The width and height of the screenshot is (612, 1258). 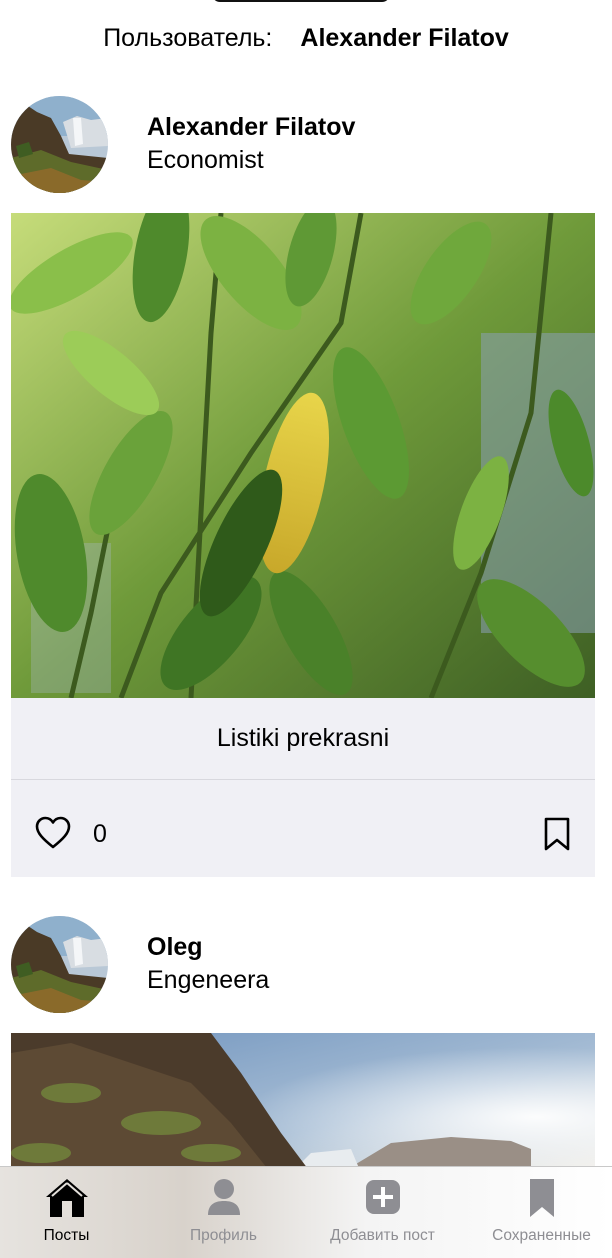 What do you see at coordinates (205, 160) in the screenshot?
I see `author-role: Economist` at bounding box center [205, 160].